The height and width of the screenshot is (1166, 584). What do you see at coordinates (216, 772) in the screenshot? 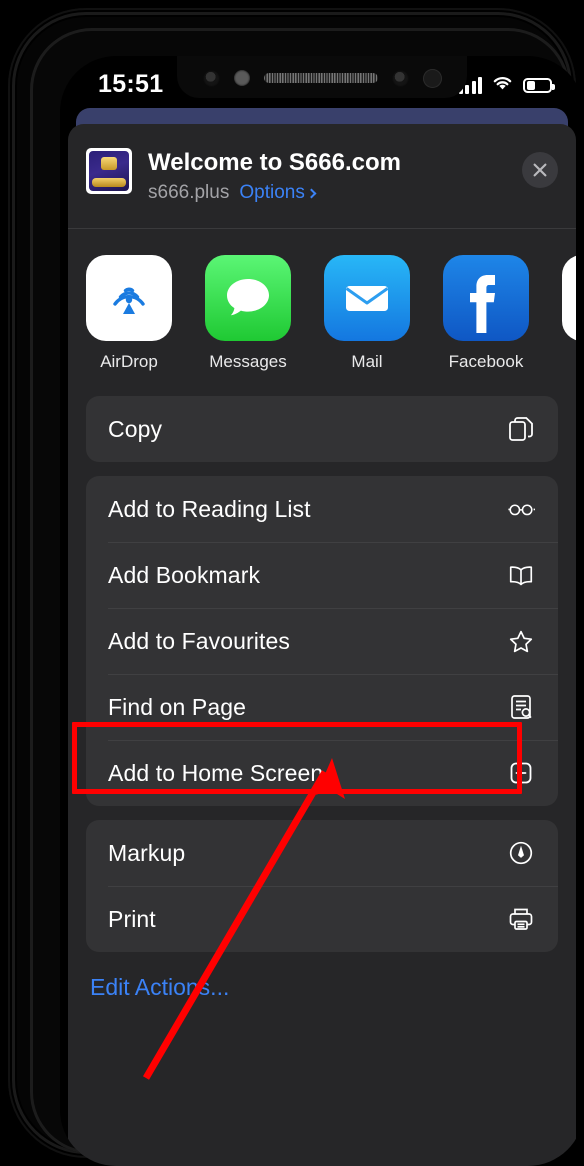
I see `action-label: Add to Home Screen` at bounding box center [216, 772].